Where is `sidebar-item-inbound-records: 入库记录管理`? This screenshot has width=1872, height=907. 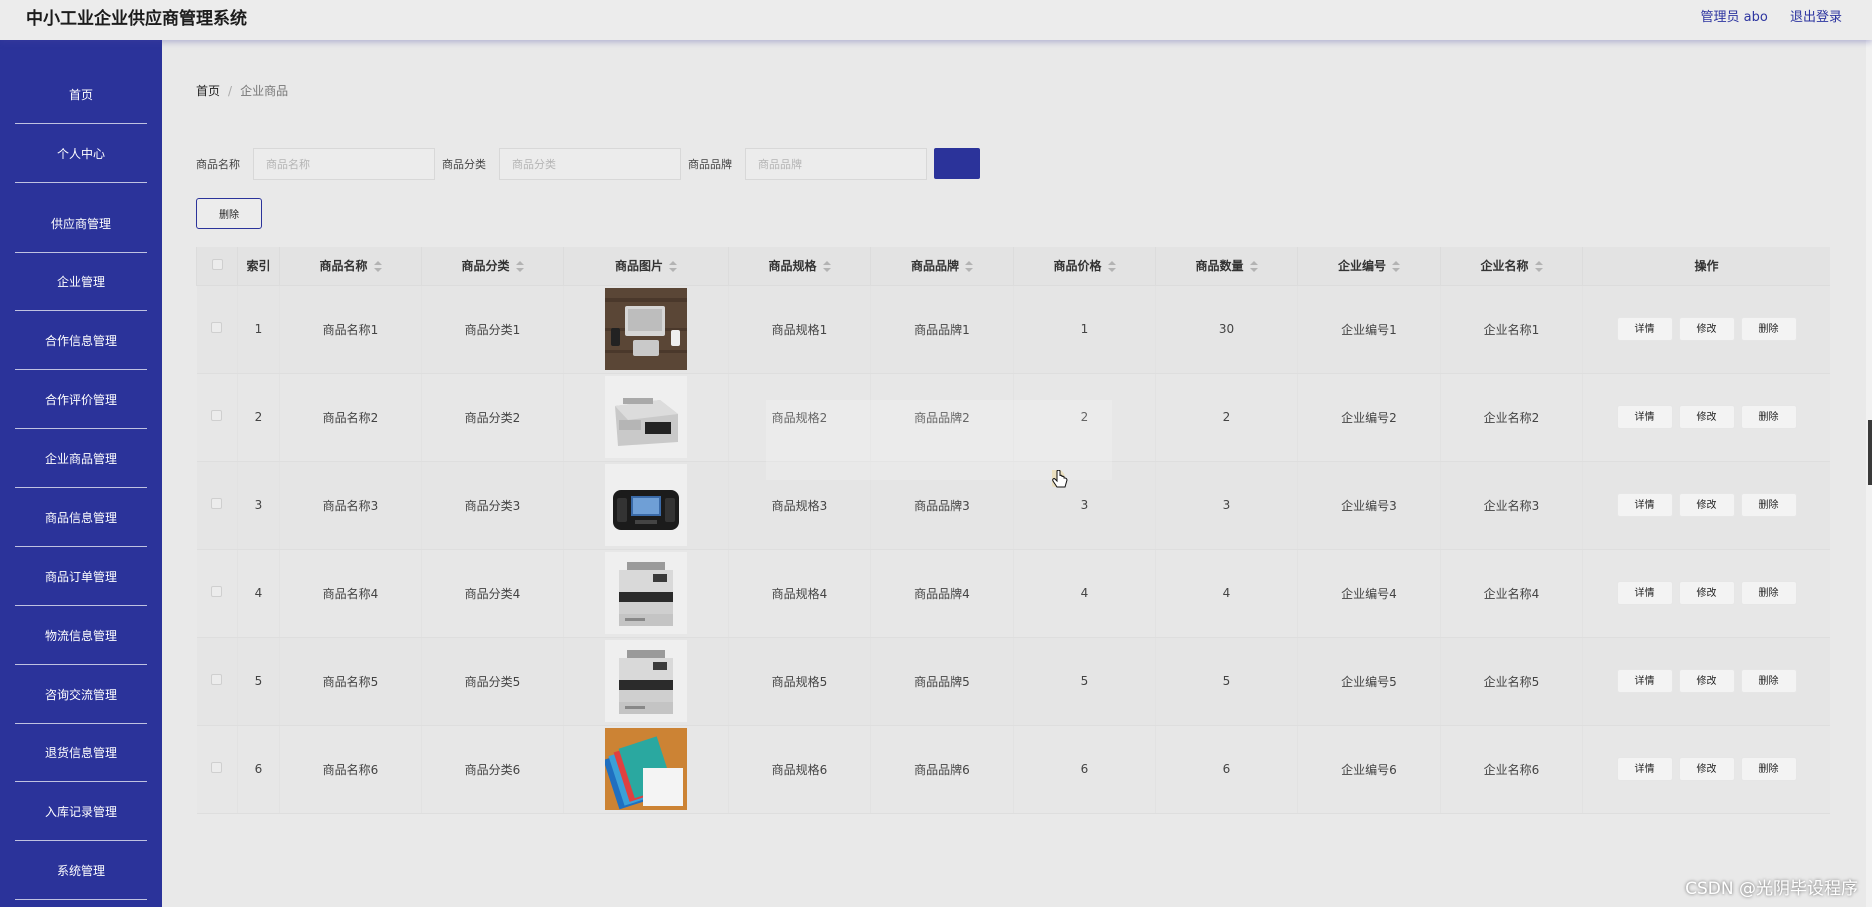 sidebar-item-inbound-records: 入库记录管理 is located at coordinates (81, 812).